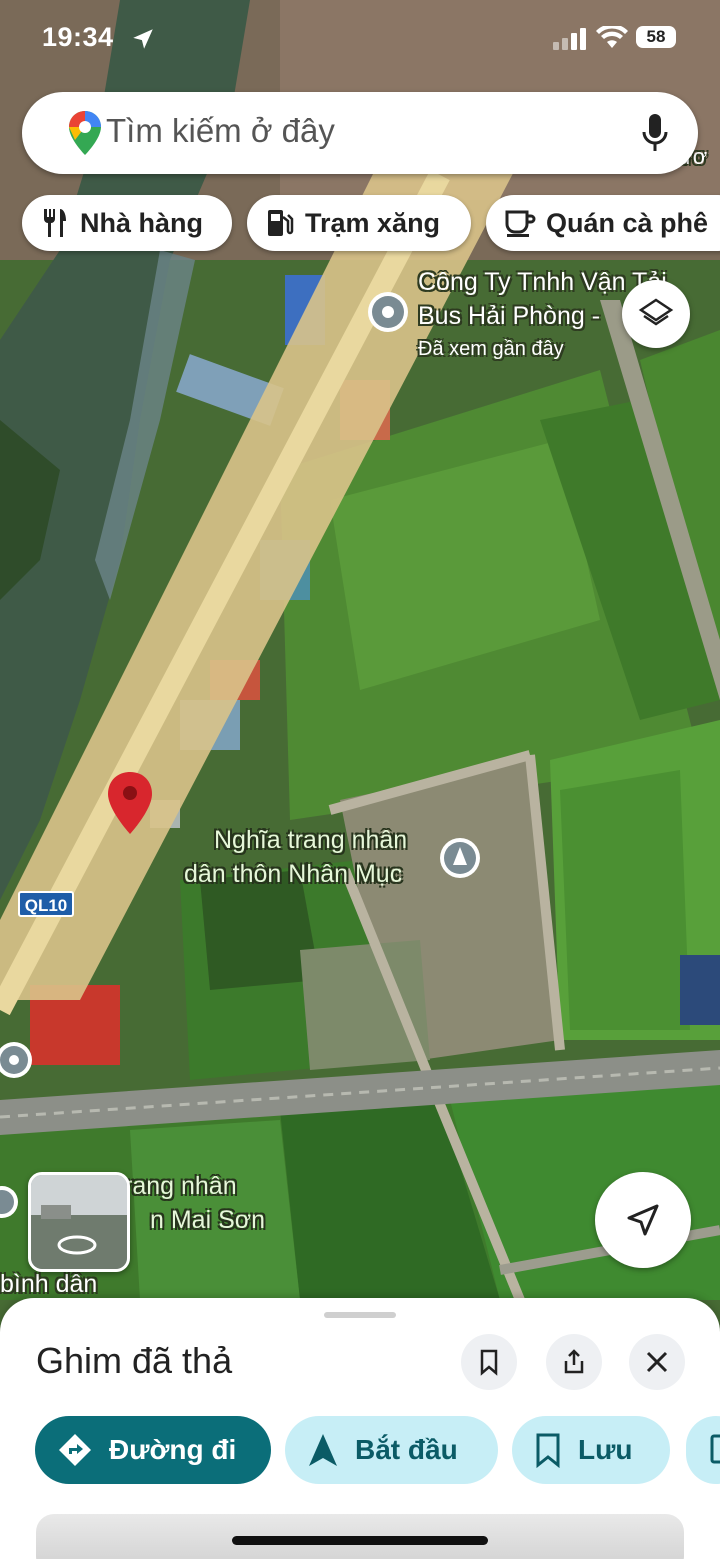  I want to click on chip-coffee: Quán cà phê, so click(603, 223).